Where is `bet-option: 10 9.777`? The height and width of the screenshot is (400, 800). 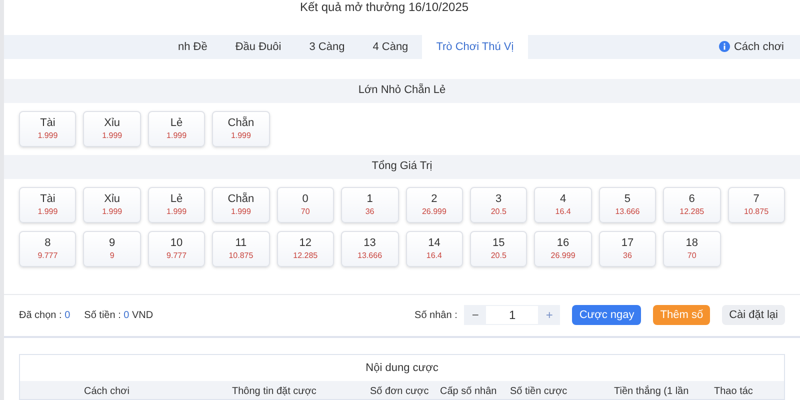
bet-option: 10 9.777 is located at coordinates (177, 248).